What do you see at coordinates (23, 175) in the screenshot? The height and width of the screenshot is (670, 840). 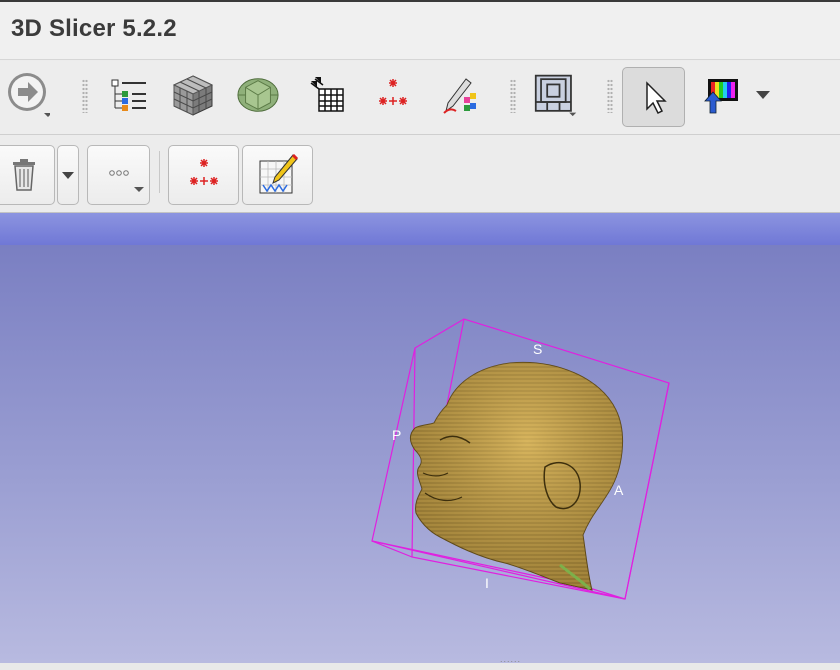 I see `delete-icon` at bounding box center [23, 175].